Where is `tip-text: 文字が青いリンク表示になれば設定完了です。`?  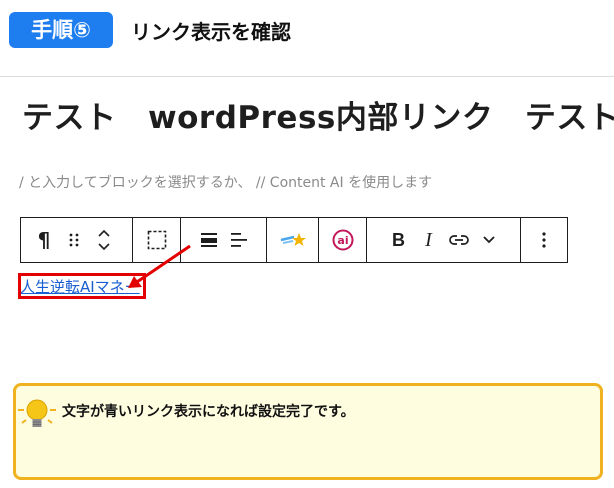
tip-text: 文字が青いリンク表示になれば設定完了です。 is located at coordinates (208, 412).